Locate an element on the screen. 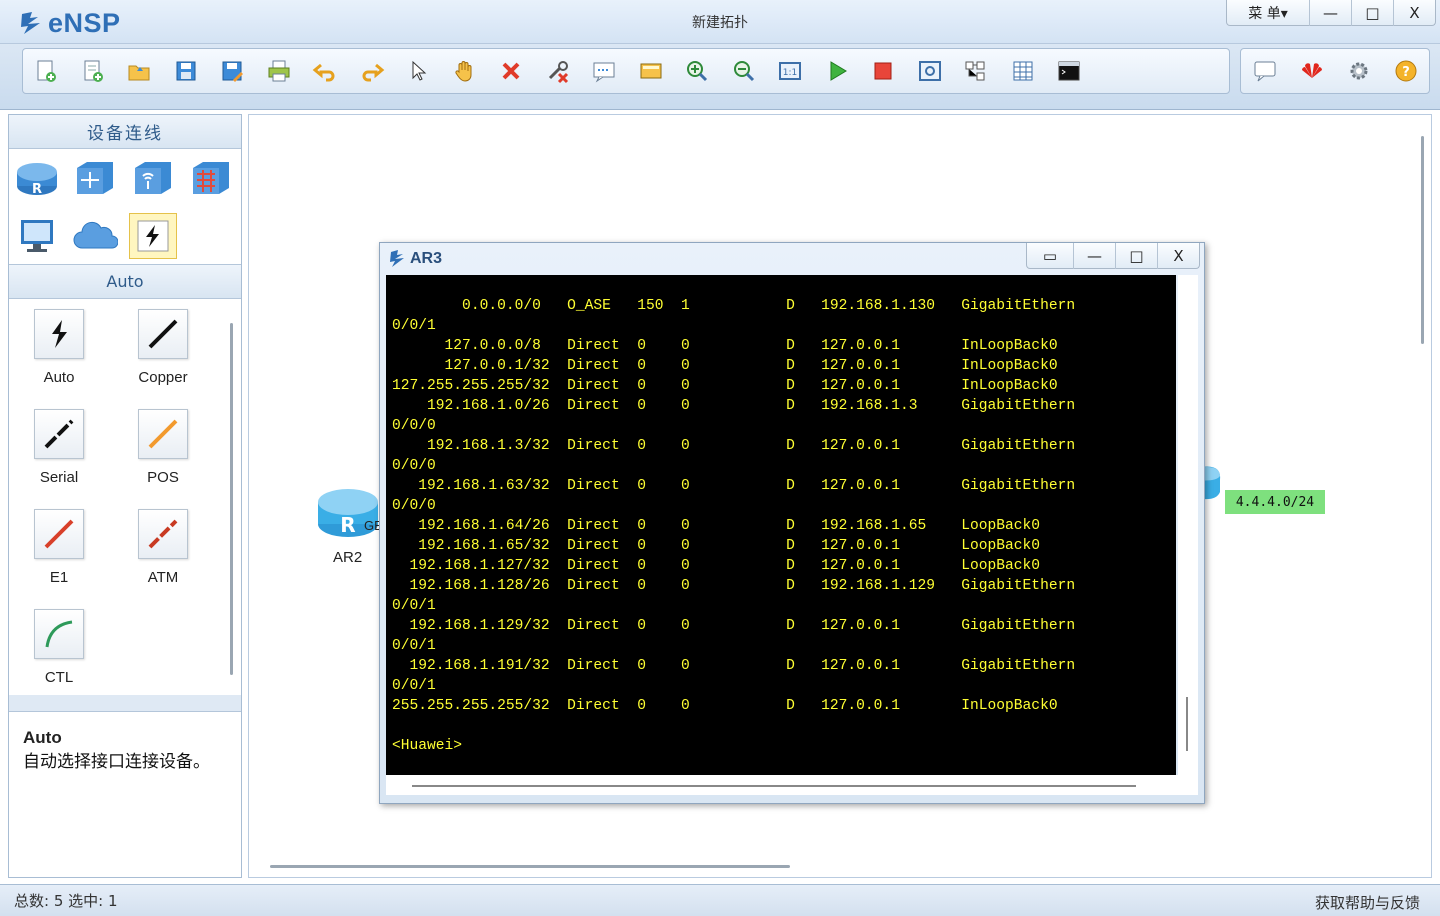 The height and width of the screenshot is (916, 1440). huawei-icon is located at coordinates (1312, 71).